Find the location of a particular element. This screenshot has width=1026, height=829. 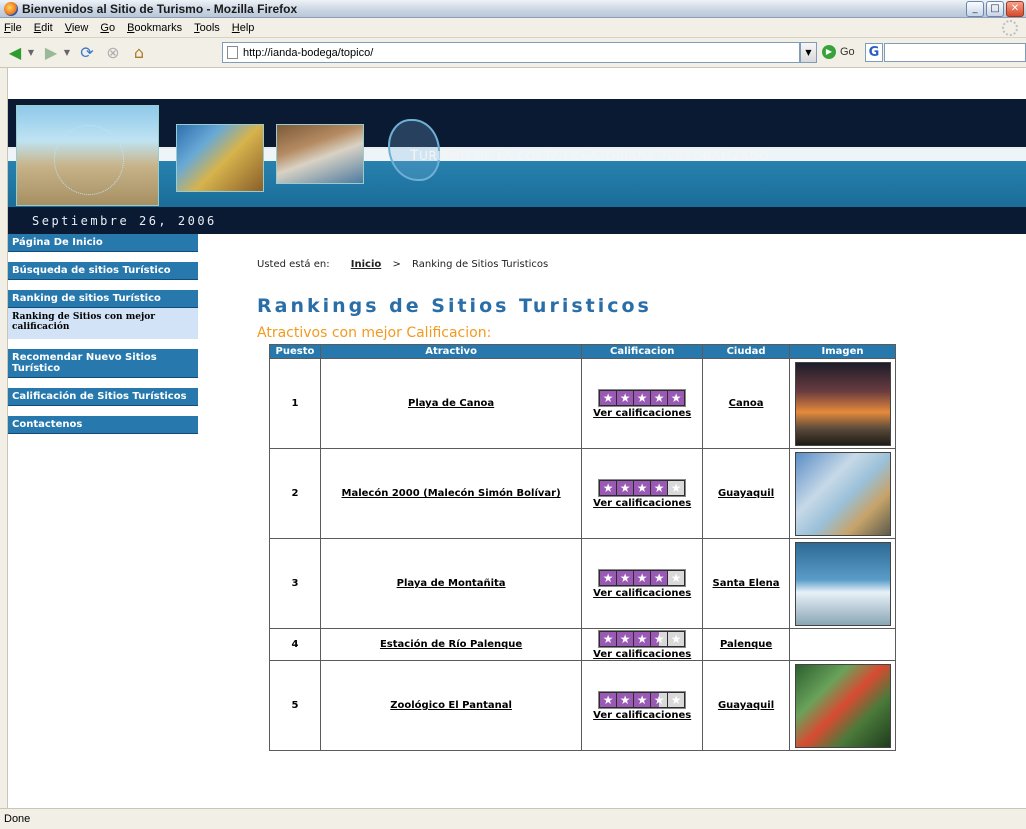

cell-puesto: 5 is located at coordinates (295, 705).